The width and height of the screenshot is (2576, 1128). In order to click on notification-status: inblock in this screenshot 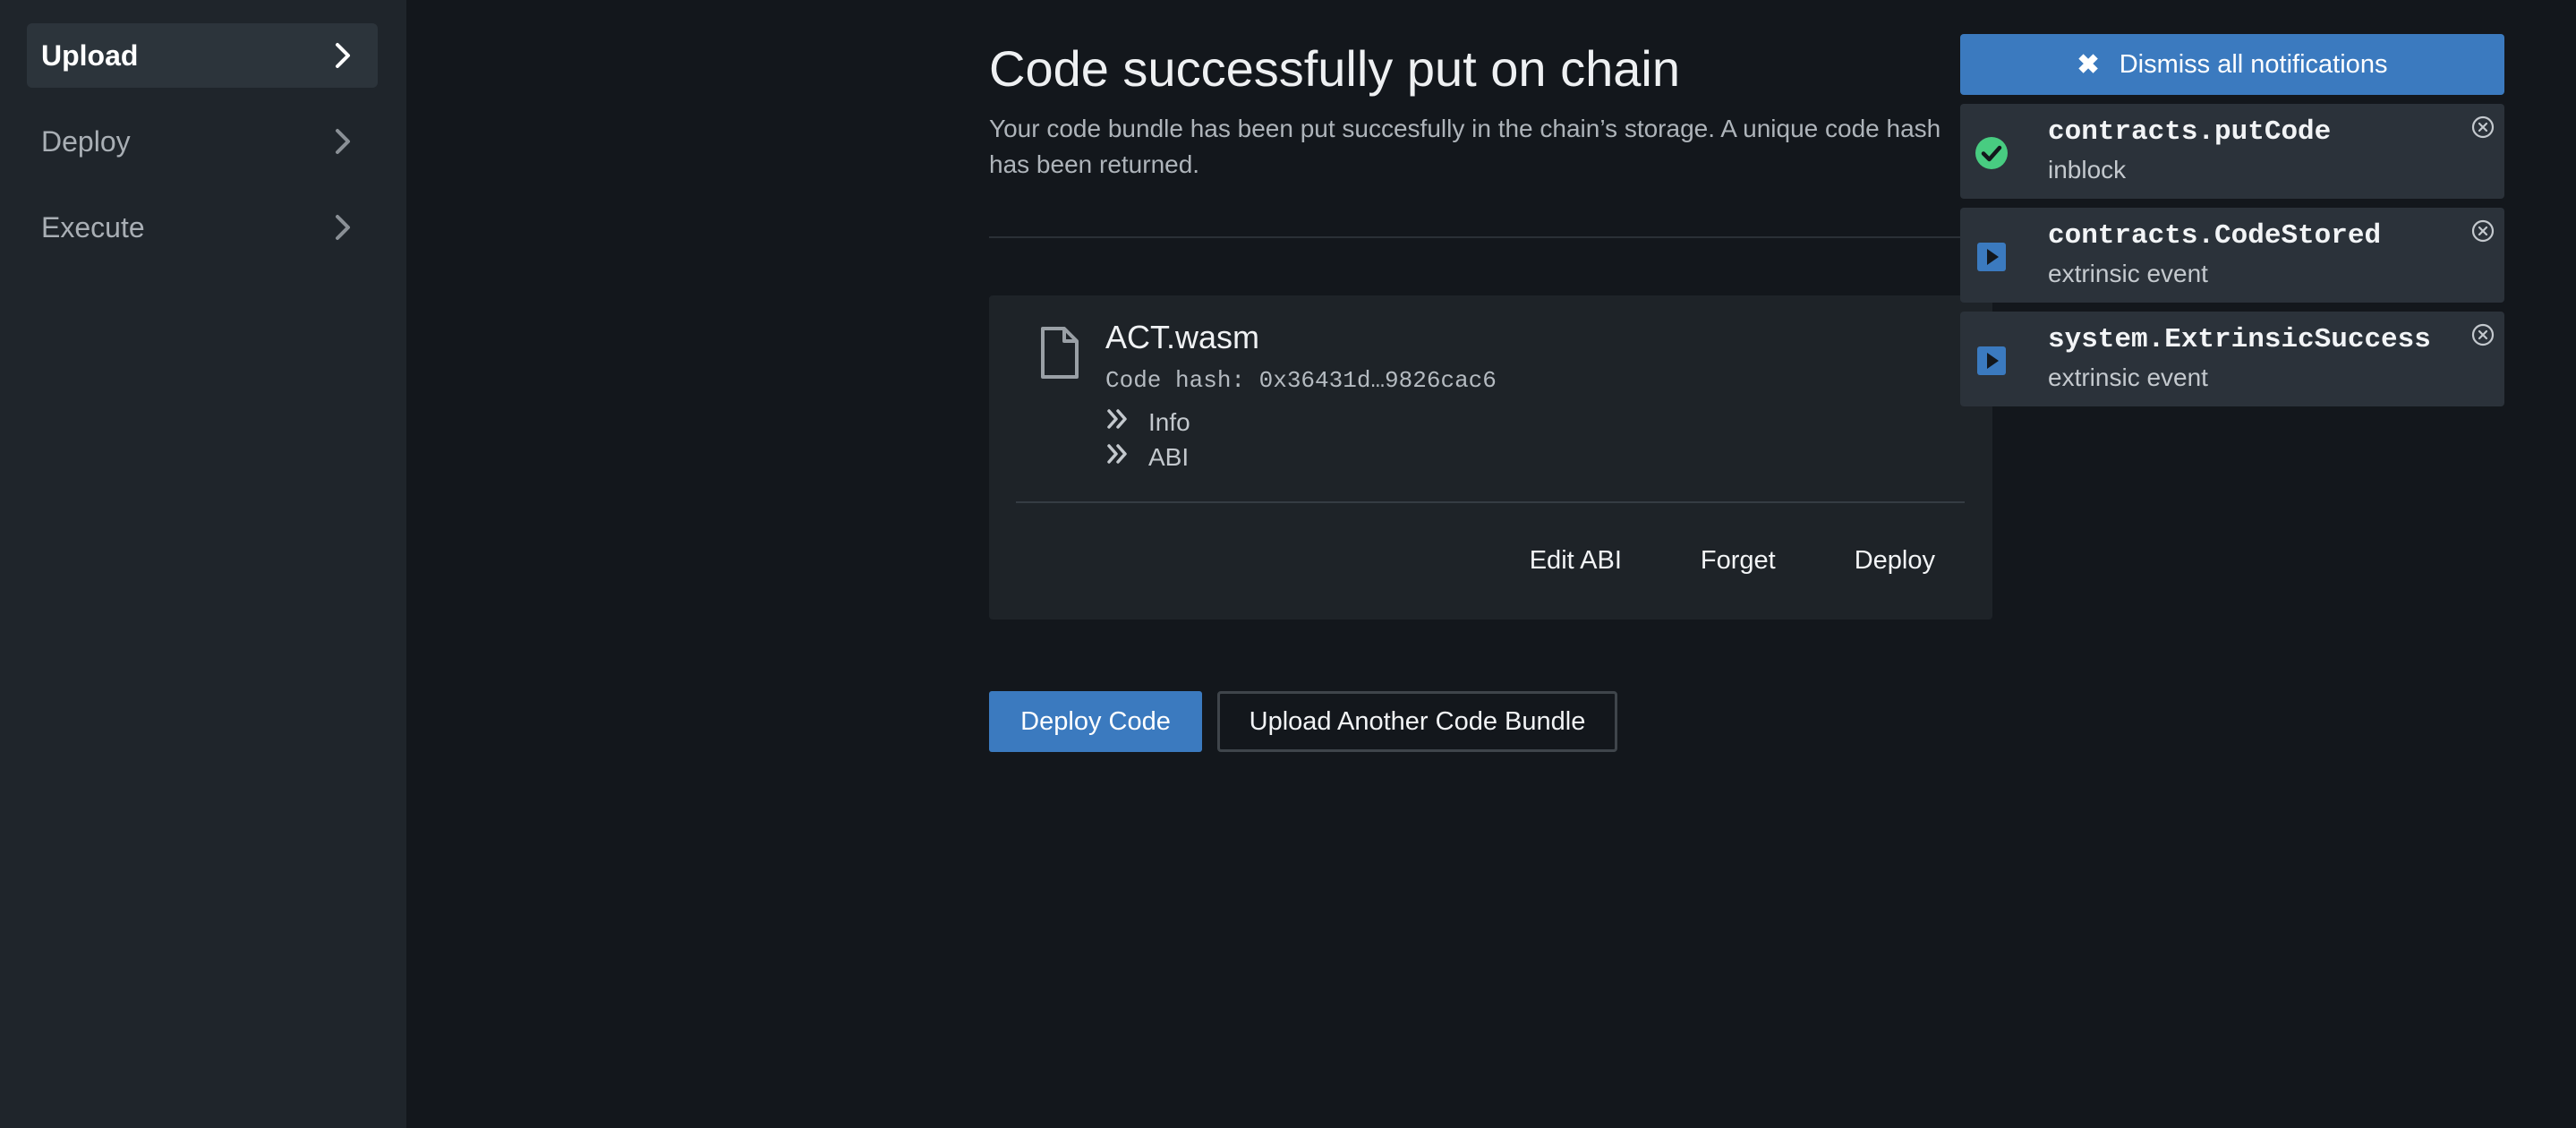, I will do `click(2087, 170)`.